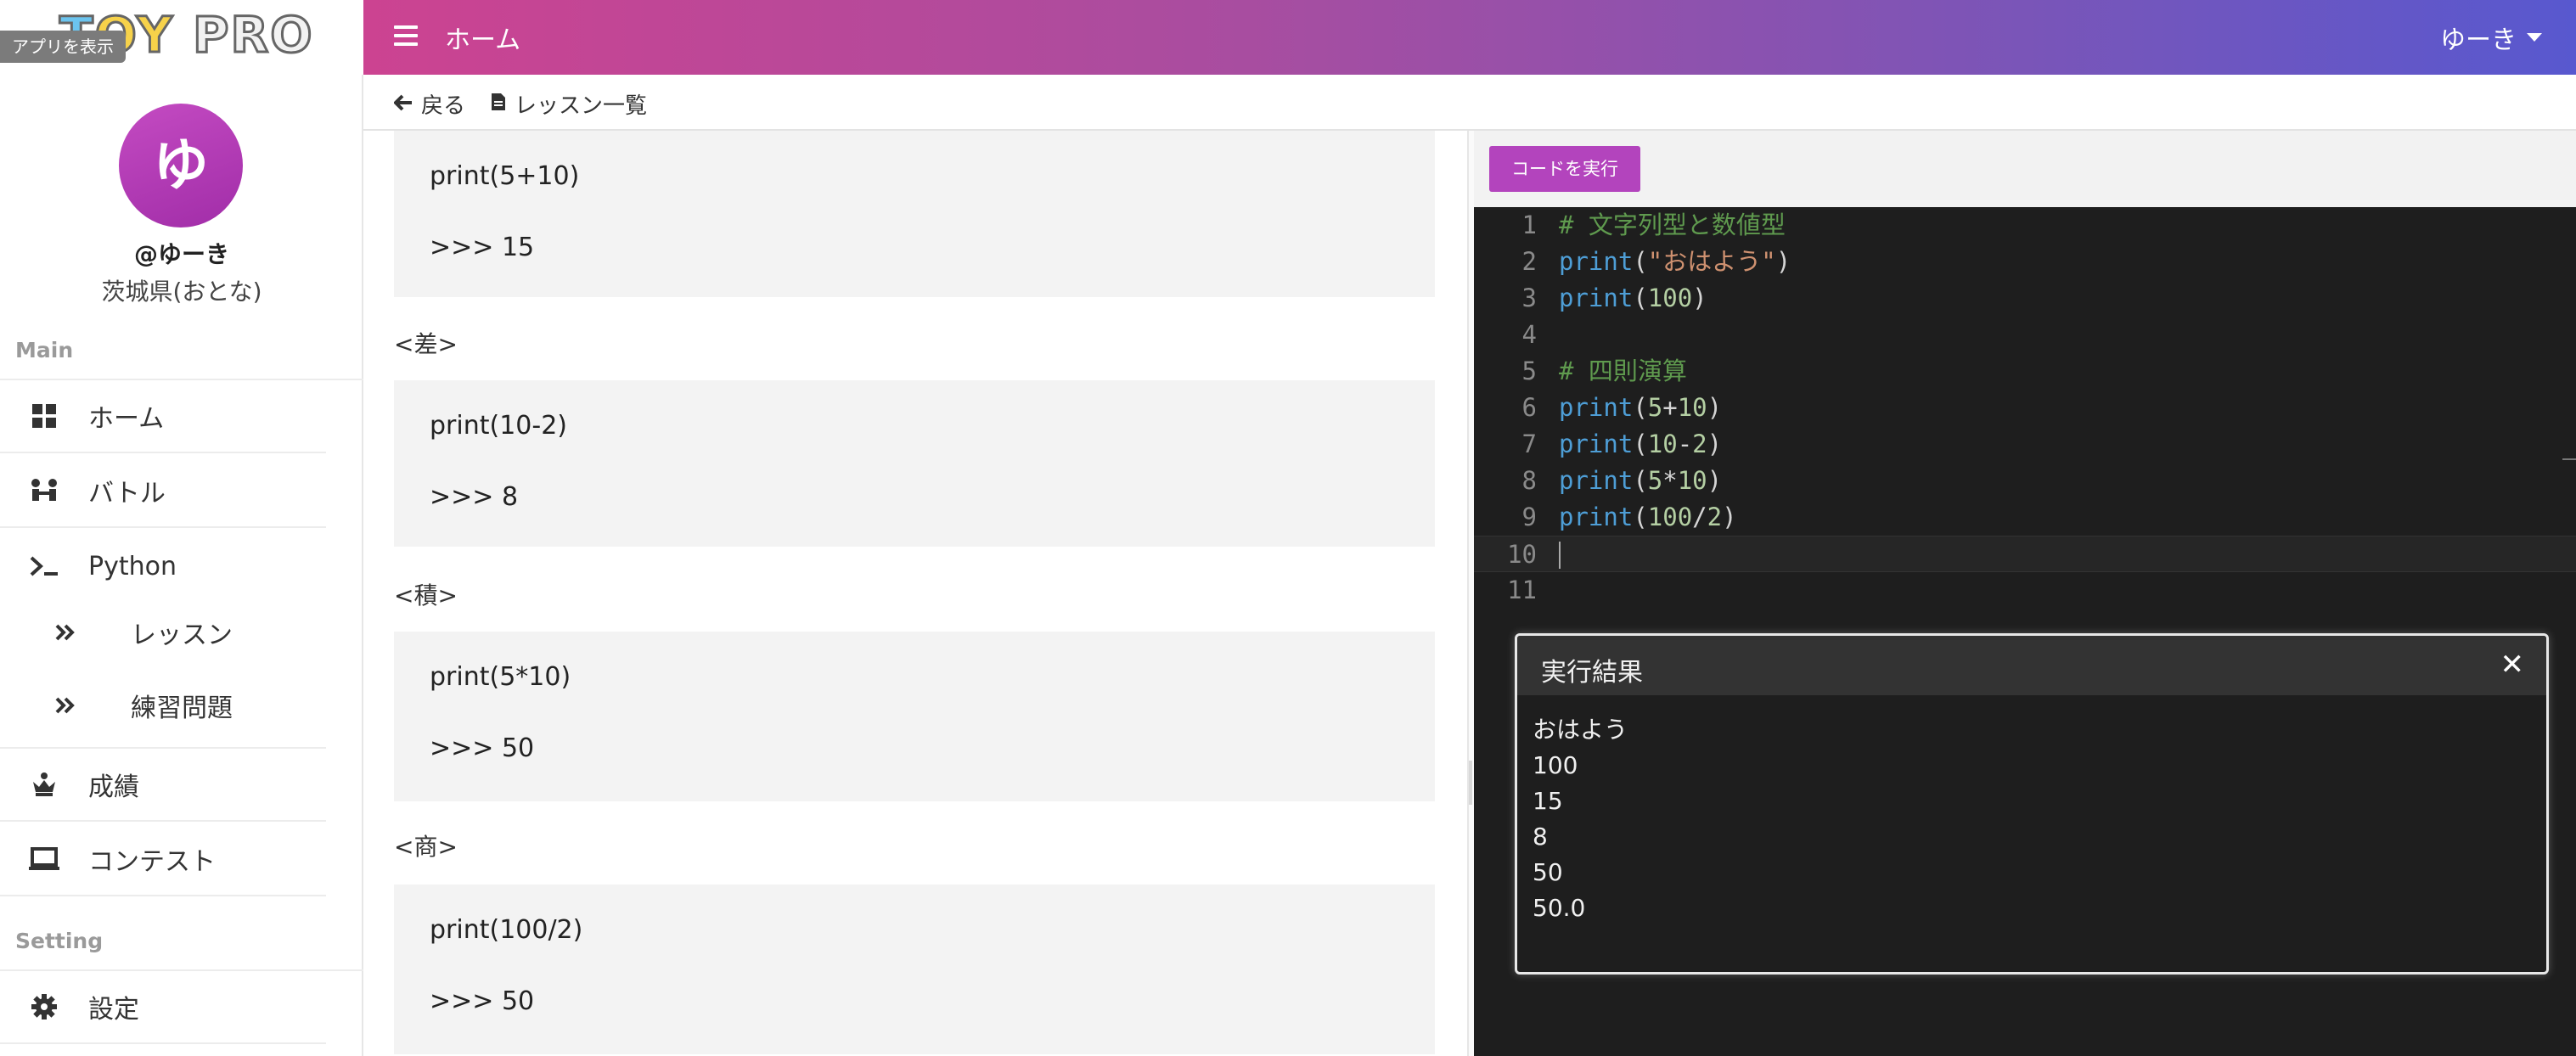 The image size is (2576, 1056). Describe the element at coordinates (1592, 673) in the screenshot. I see `result-dialog-title: 実行結果` at that location.